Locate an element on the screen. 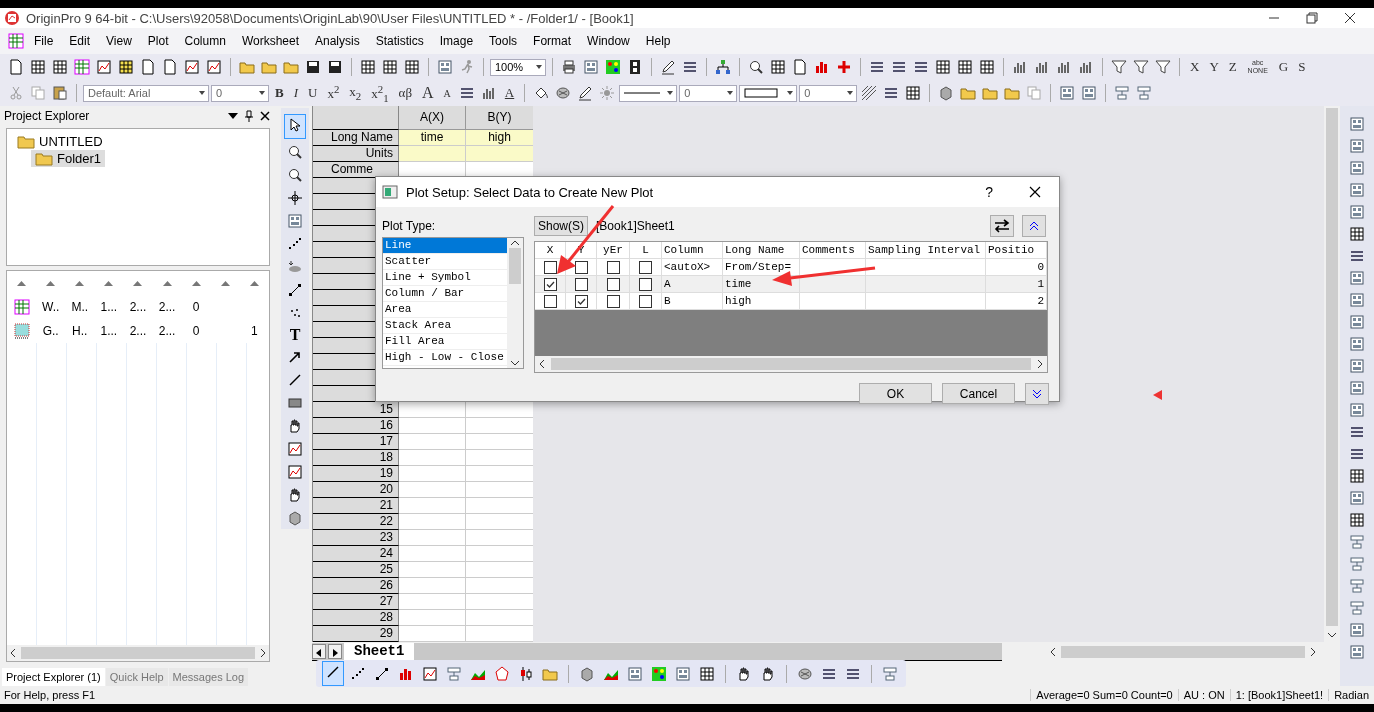 The height and width of the screenshot is (712, 1374). row-number: 28 is located at coordinates (356, 618).